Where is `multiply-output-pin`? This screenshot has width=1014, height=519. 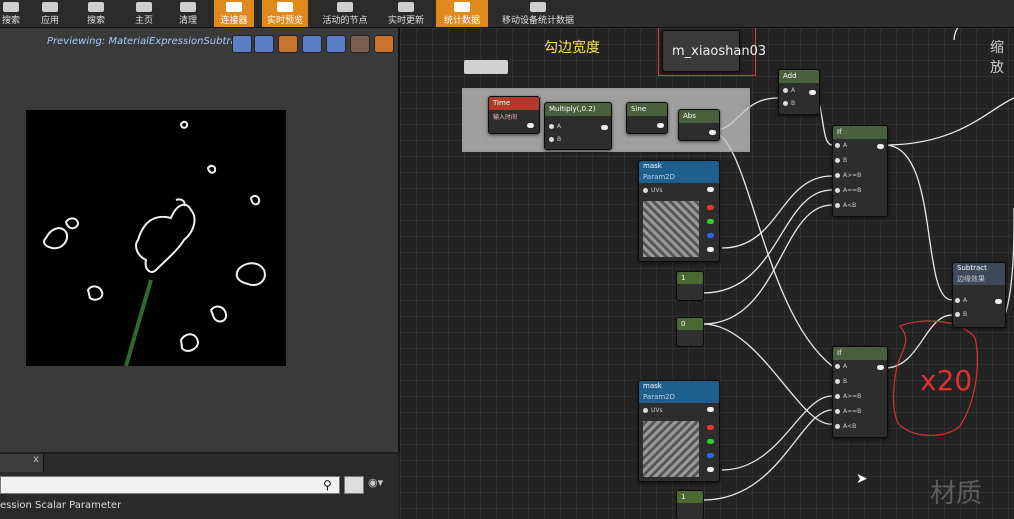 multiply-output-pin is located at coordinates (604, 127).